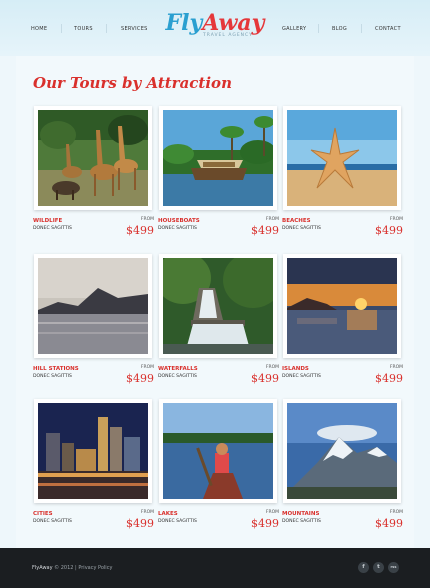  Describe the element at coordinates (39, 29) in the screenshot. I see `nav-home: HOME` at that location.